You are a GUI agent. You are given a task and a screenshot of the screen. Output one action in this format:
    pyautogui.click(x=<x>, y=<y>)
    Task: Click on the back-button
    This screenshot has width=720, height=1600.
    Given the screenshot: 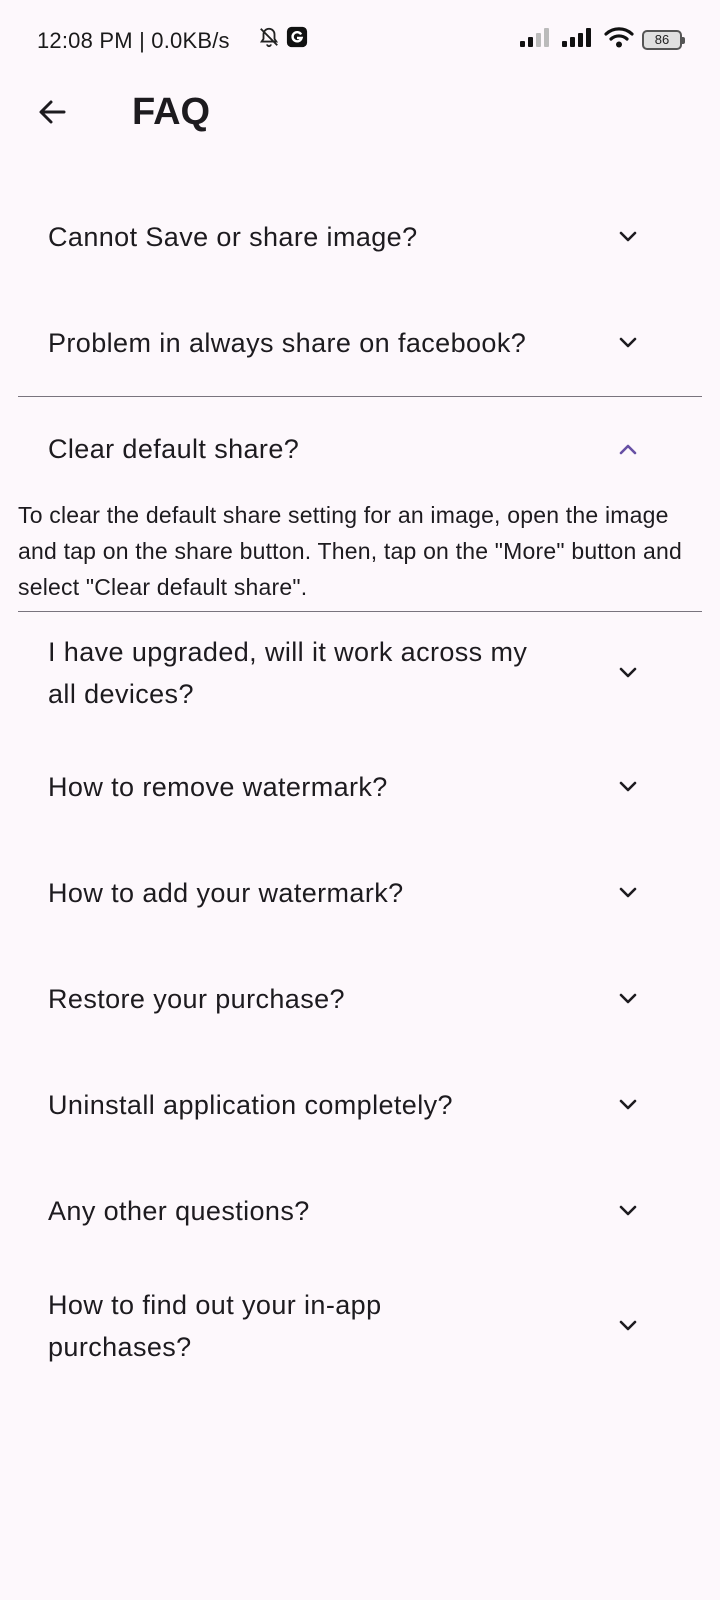 What is the action you would take?
    pyautogui.click(x=52, y=112)
    